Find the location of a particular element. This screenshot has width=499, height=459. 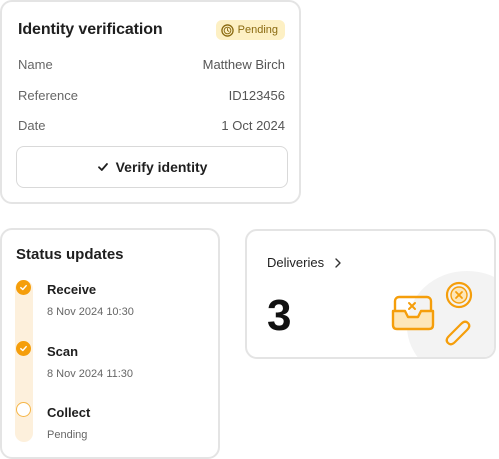

verify-identity-button: Verify identity is located at coordinates (152, 167).